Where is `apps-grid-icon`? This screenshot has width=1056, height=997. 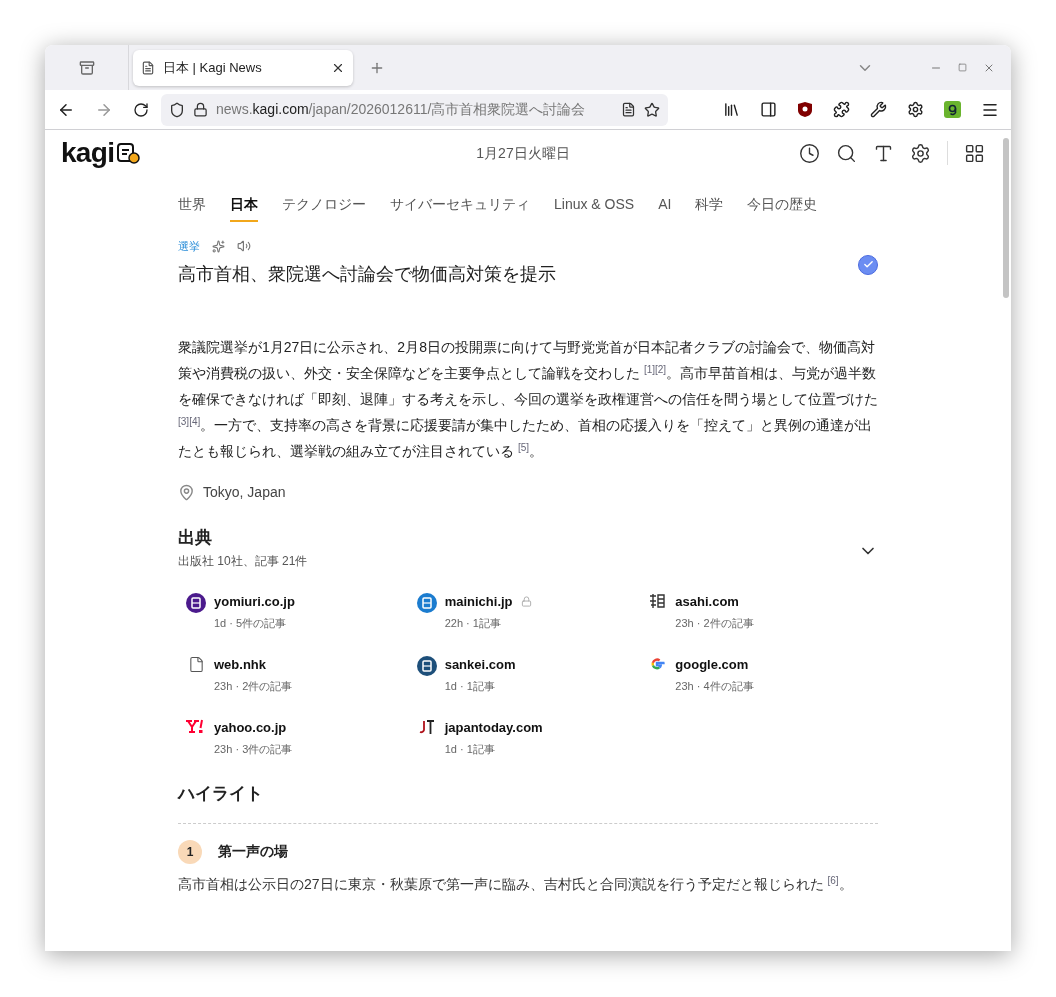
apps-grid-icon is located at coordinates (974, 153).